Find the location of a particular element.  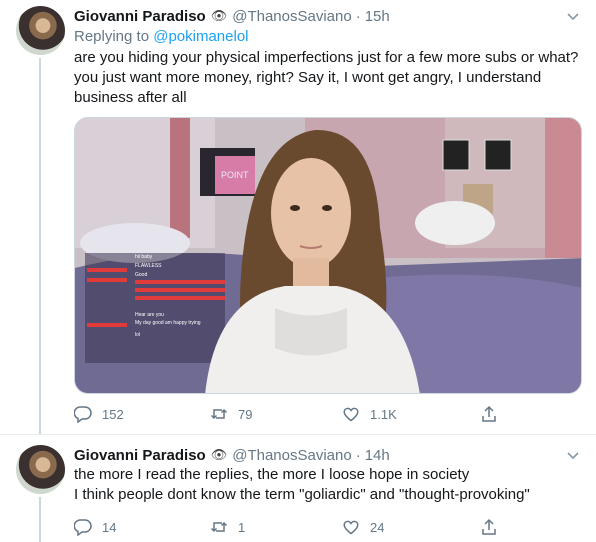

like-count: 24 is located at coordinates (377, 527).